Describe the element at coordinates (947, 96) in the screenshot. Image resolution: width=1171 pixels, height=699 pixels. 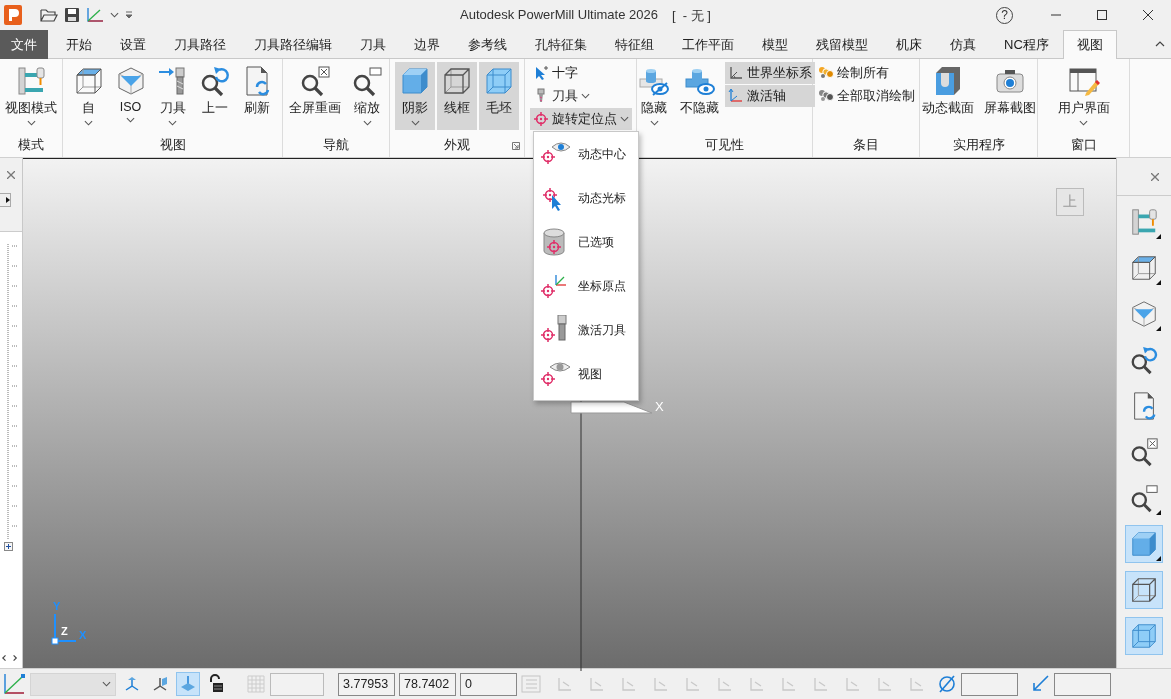
I see `ribbon-button: 动态截面` at that location.